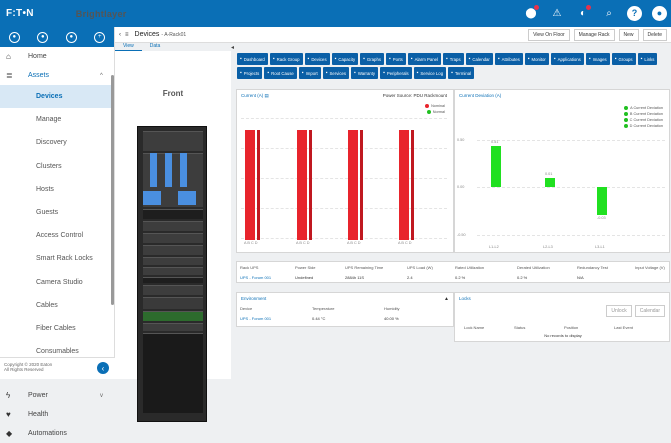  Describe the element at coordinates (57, 282) in the screenshot. I see `sidebar-item-camera-studio: Camera Studio` at that location.